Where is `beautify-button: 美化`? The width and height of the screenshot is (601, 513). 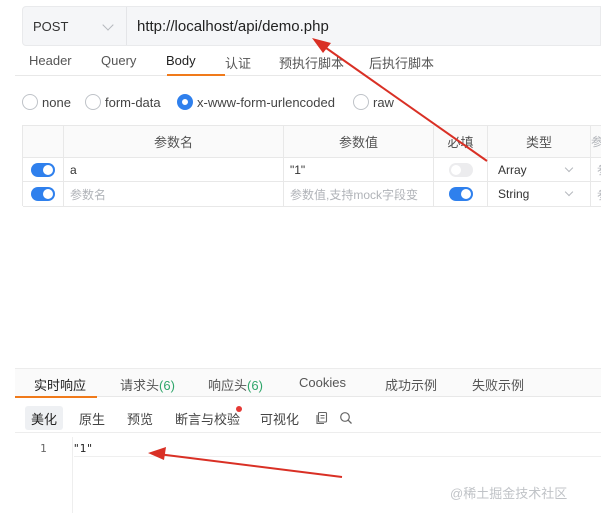
beautify-button: 美化 is located at coordinates (44, 418).